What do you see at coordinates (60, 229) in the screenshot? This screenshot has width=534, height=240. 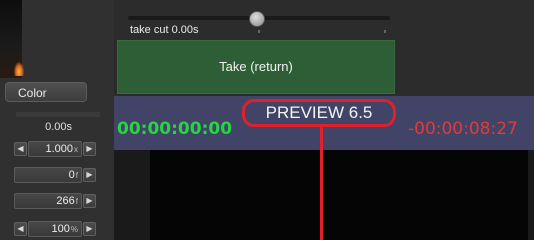 I see `volume-number: 100` at bounding box center [60, 229].